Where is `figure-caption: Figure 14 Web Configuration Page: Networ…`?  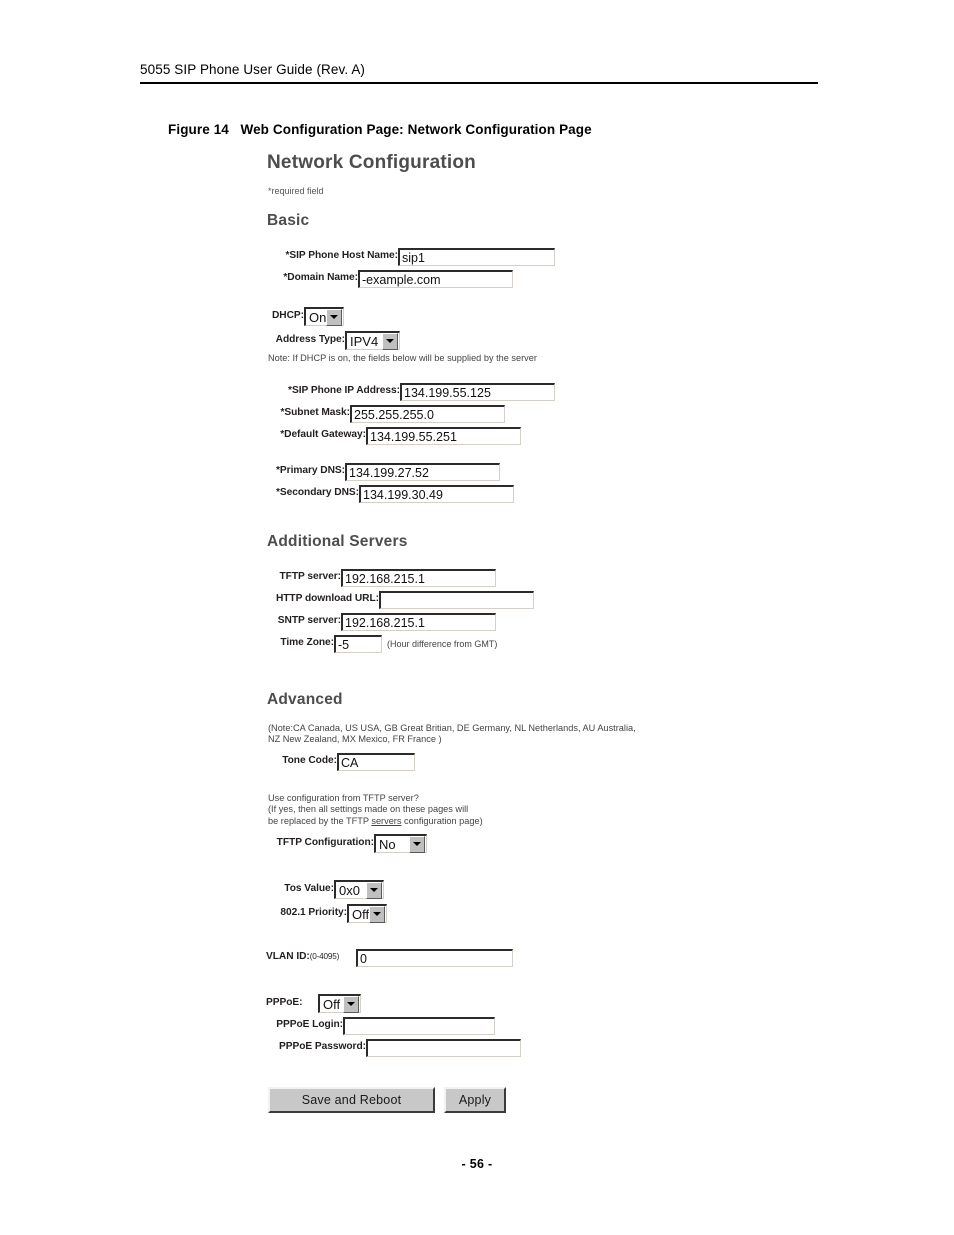
figure-caption: Figure 14 Web Configuration Page: Networ… is located at coordinates (380, 129).